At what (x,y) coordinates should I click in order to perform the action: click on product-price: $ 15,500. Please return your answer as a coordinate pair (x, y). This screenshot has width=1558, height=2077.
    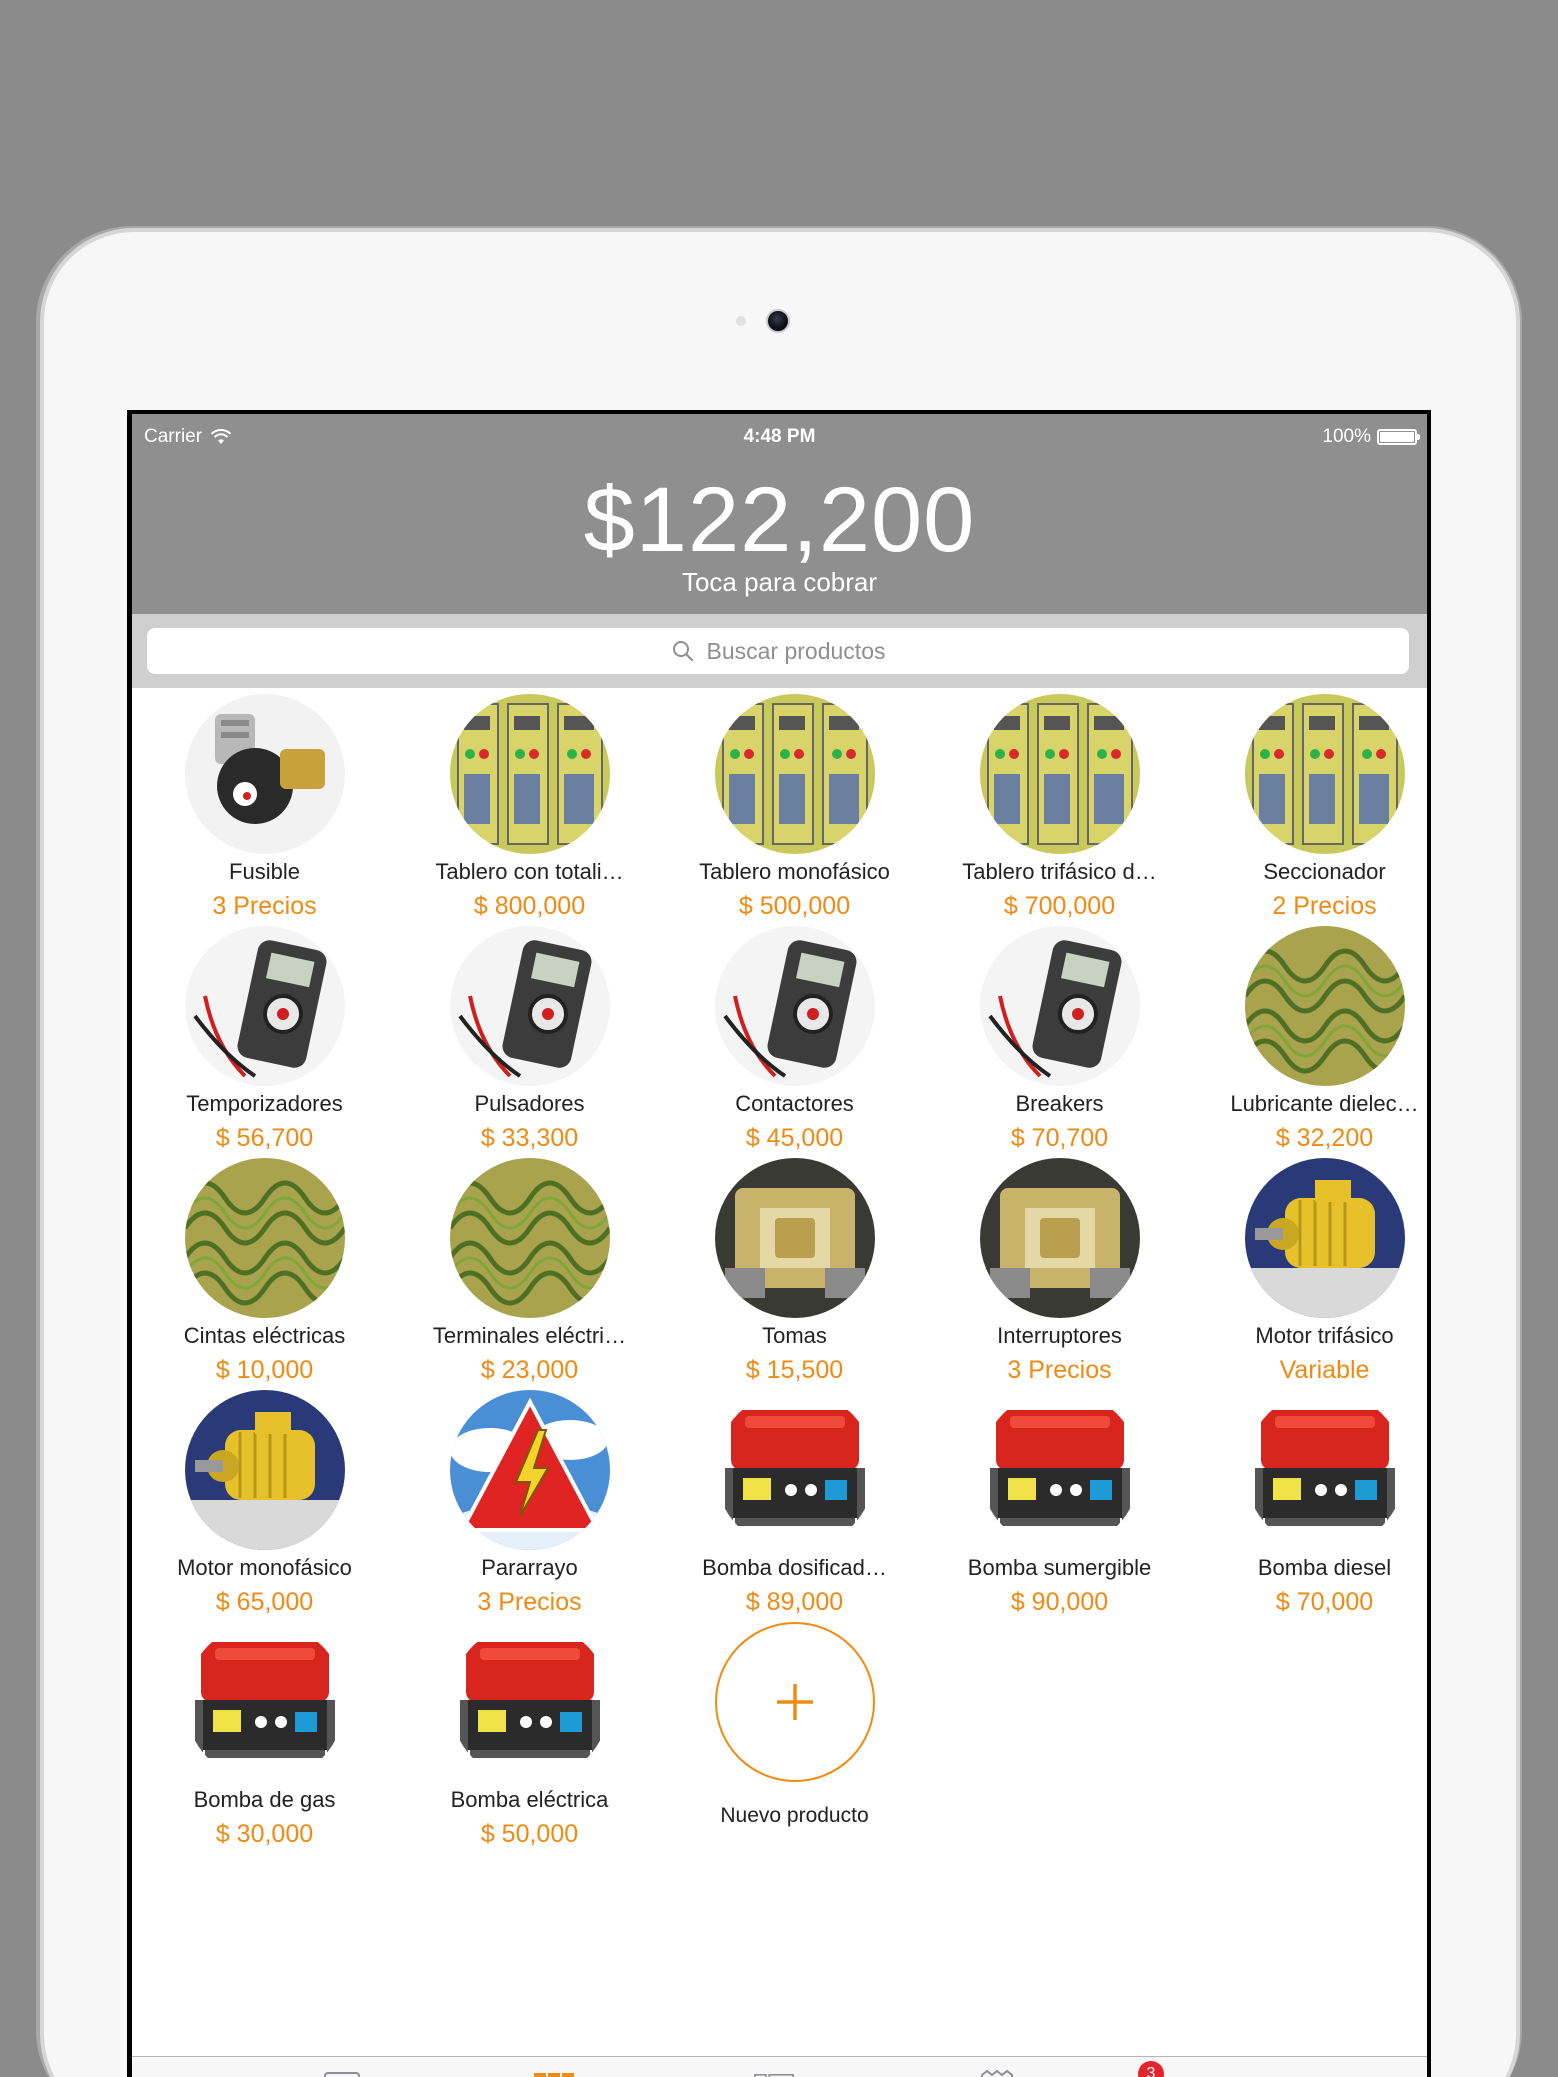
    Looking at the image, I should click on (794, 1370).